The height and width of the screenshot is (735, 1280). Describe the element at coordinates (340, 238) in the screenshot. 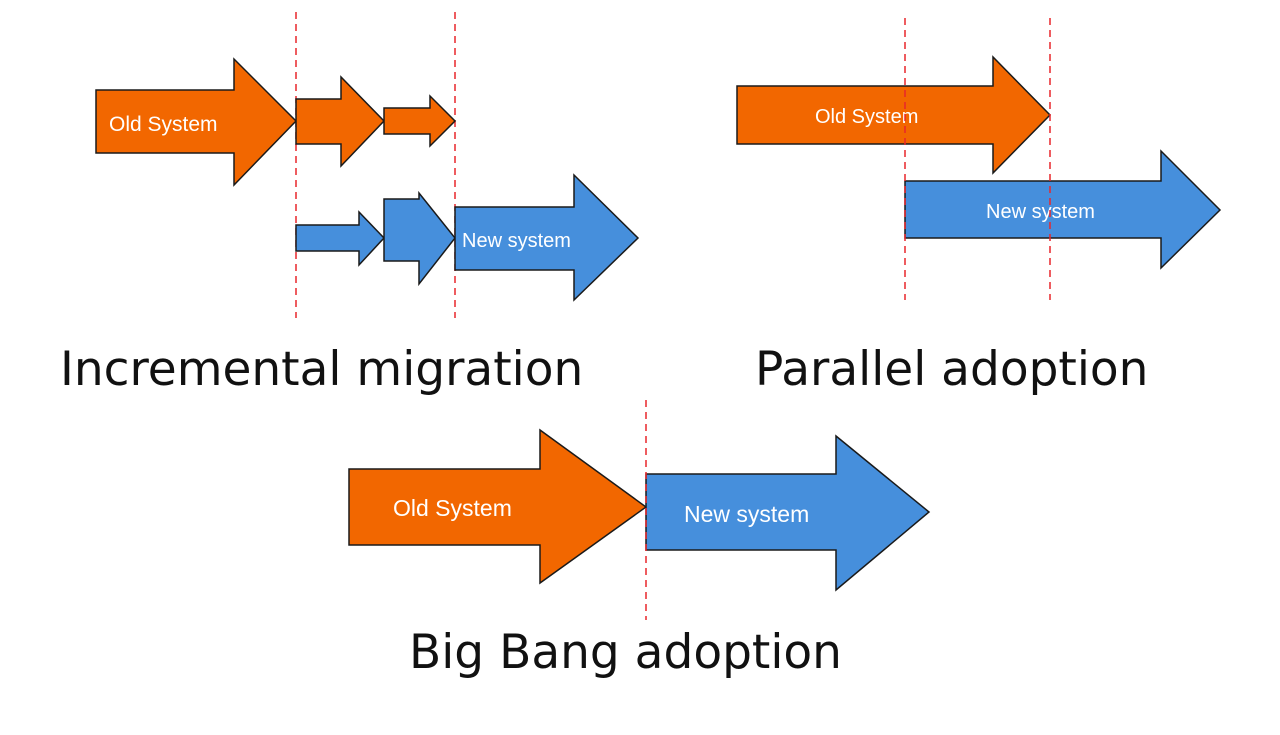

I see `new-system-arrow-small` at that location.